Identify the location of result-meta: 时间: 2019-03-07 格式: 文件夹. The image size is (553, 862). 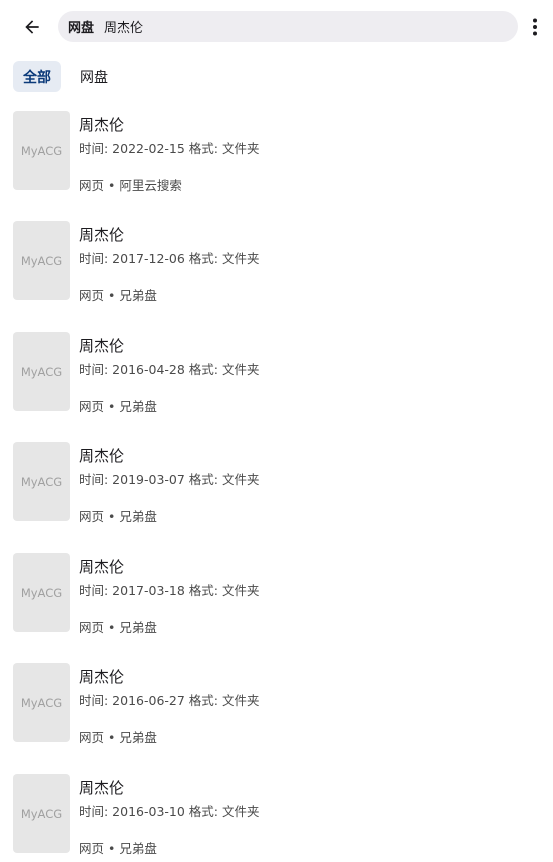
(169, 479).